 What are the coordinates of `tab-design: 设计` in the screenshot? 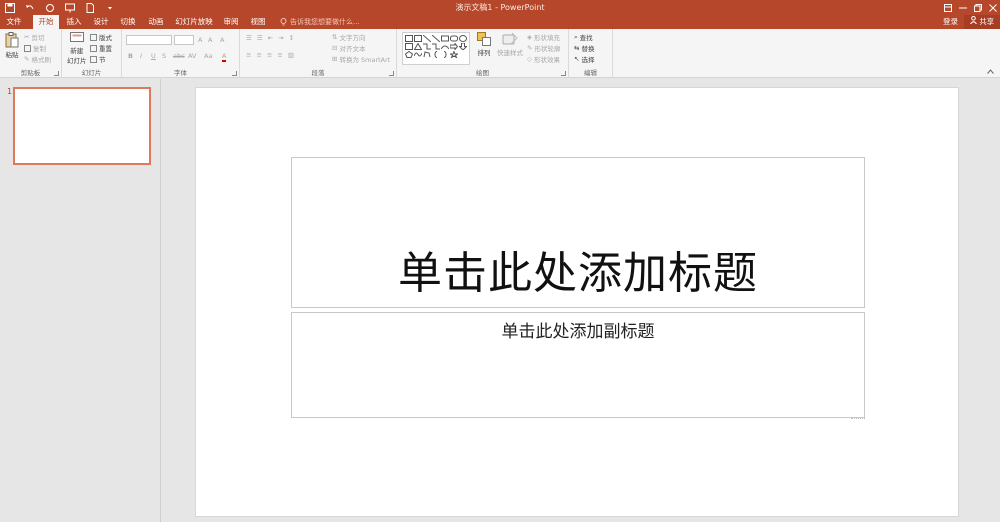 It's located at (101, 22).